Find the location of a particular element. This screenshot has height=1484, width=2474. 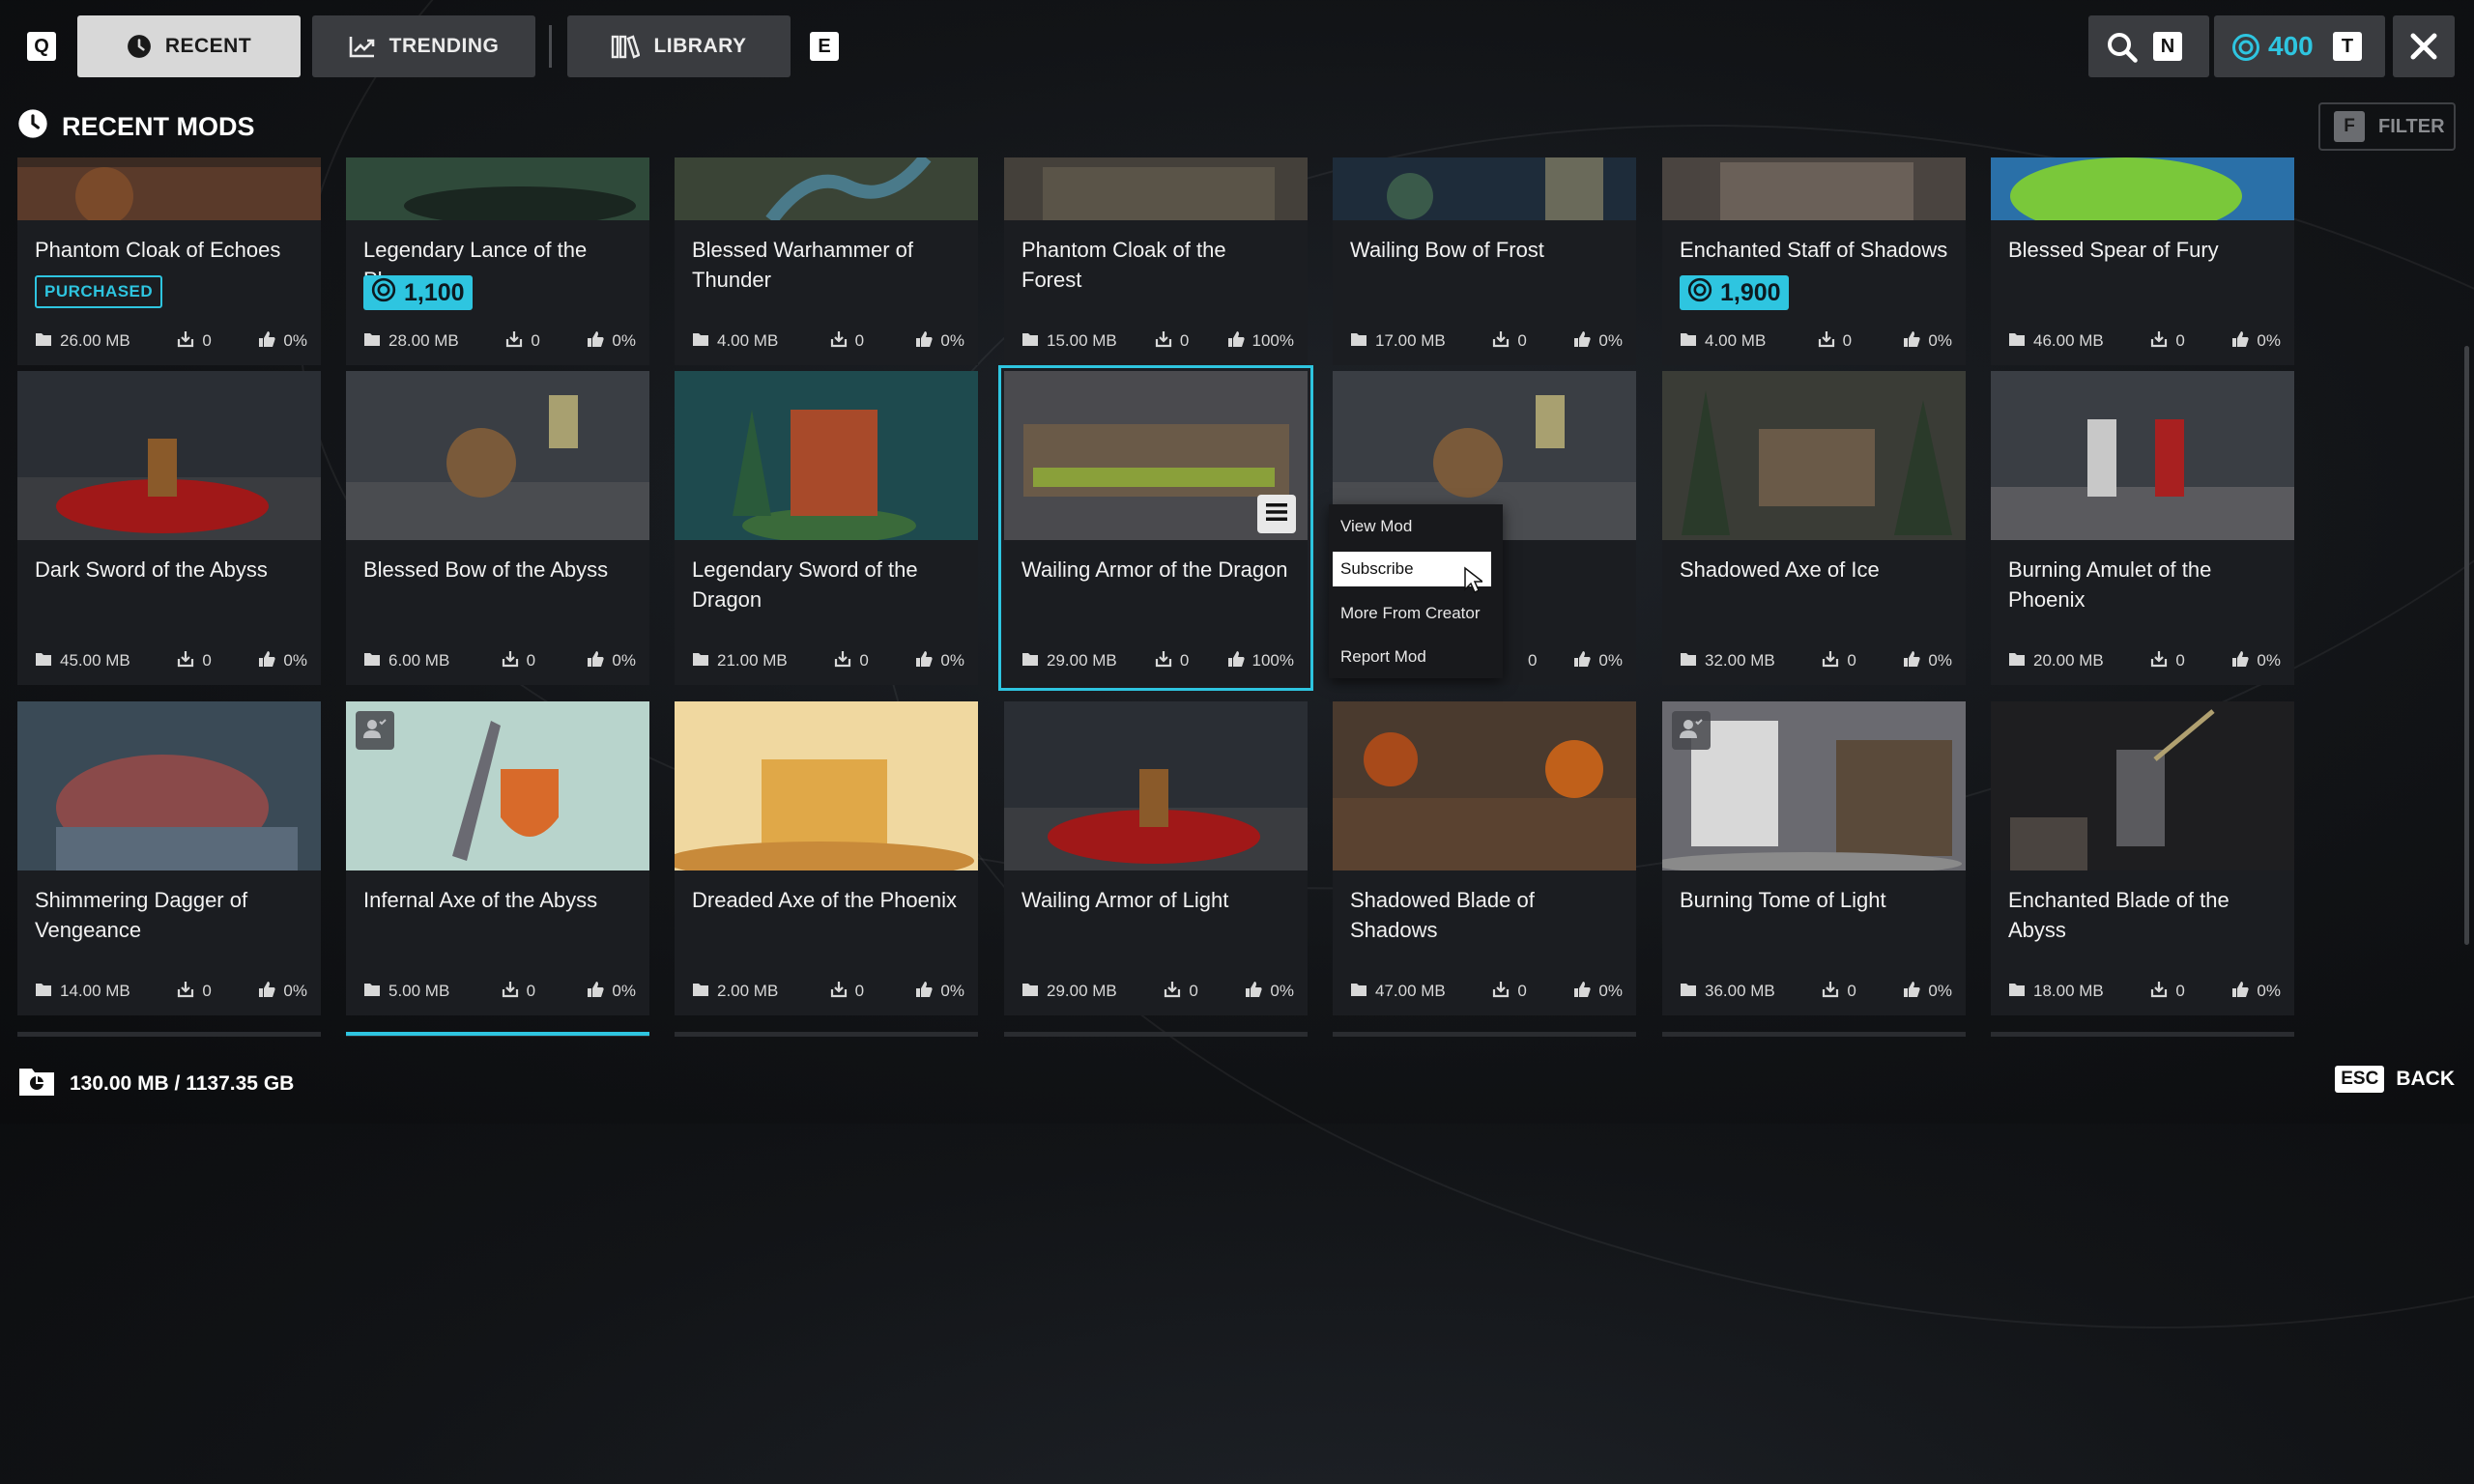

menu-item-report-mod: Report Mod is located at coordinates (1416, 657).